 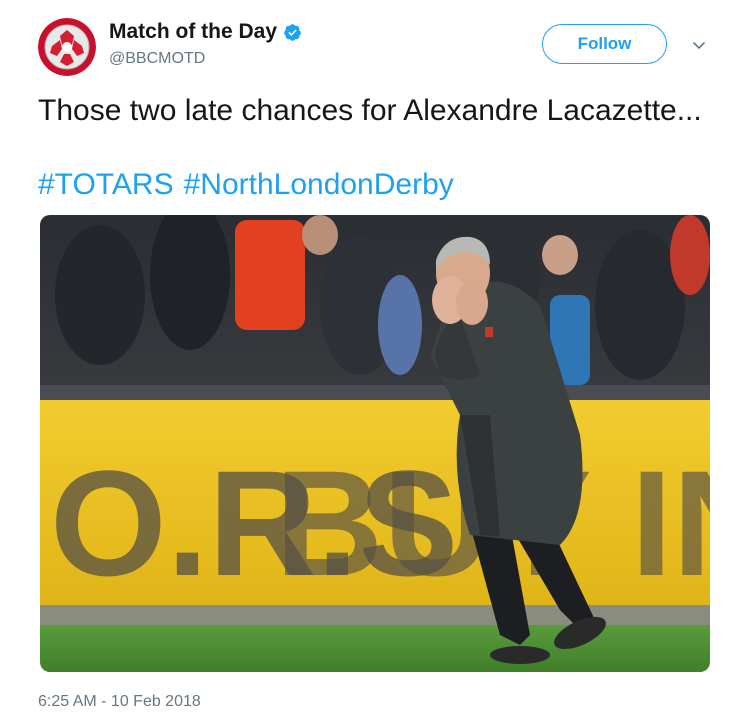 What do you see at coordinates (106, 184) in the screenshot?
I see `hashtag-totars: #TOTARS` at bounding box center [106, 184].